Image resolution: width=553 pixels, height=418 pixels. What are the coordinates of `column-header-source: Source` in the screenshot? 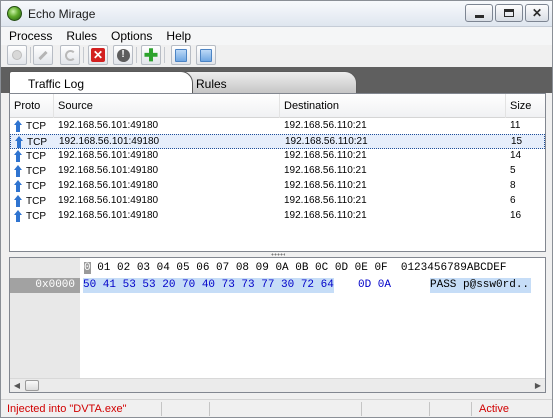 It's located at (167, 106).